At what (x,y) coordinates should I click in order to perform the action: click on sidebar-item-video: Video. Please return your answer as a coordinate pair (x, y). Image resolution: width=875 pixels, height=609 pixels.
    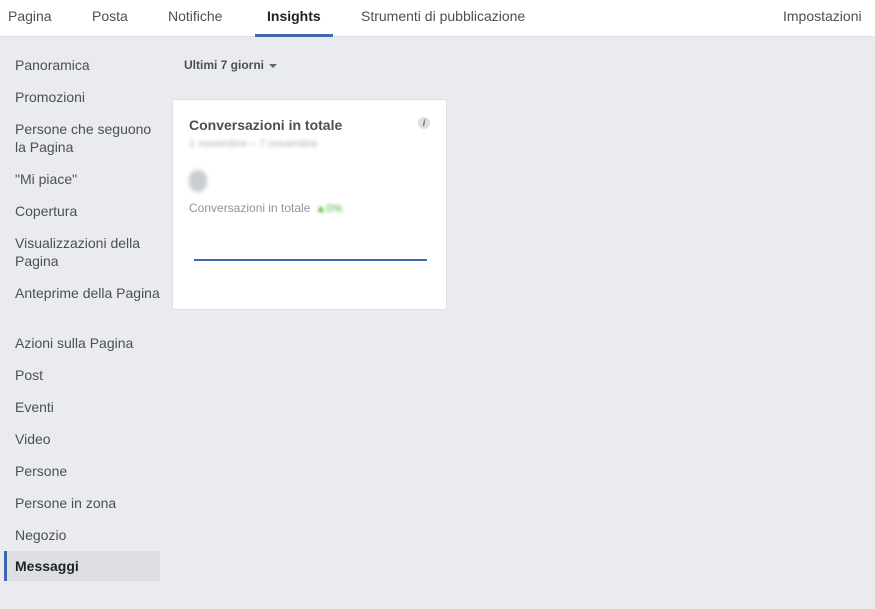
    Looking at the image, I should click on (82, 439).